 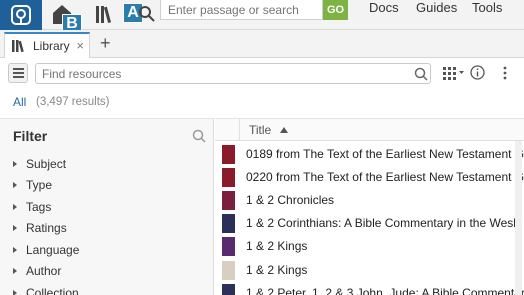 What do you see at coordinates (505, 73) in the screenshot?
I see `more-options-icon` at bounding box center [505, 73].